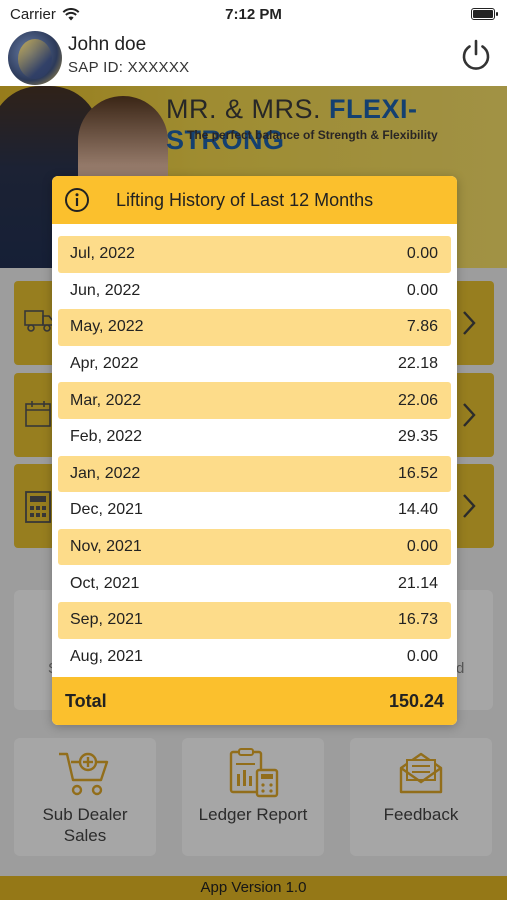 The width and height of the screenshot is (507, 900). I want to click on month-value: 16.52, so click(417, 473).